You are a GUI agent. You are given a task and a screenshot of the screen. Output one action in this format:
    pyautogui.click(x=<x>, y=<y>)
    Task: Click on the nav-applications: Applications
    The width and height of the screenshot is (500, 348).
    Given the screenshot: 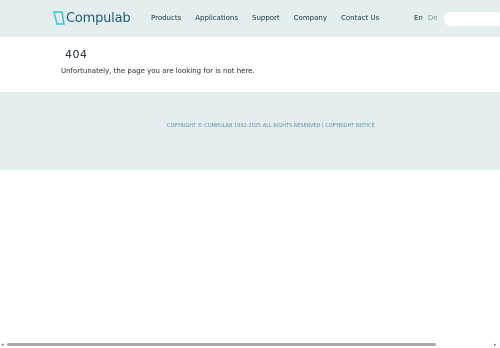 What is the action you would take?
    pyautogui.click(x=216, y=19)
    